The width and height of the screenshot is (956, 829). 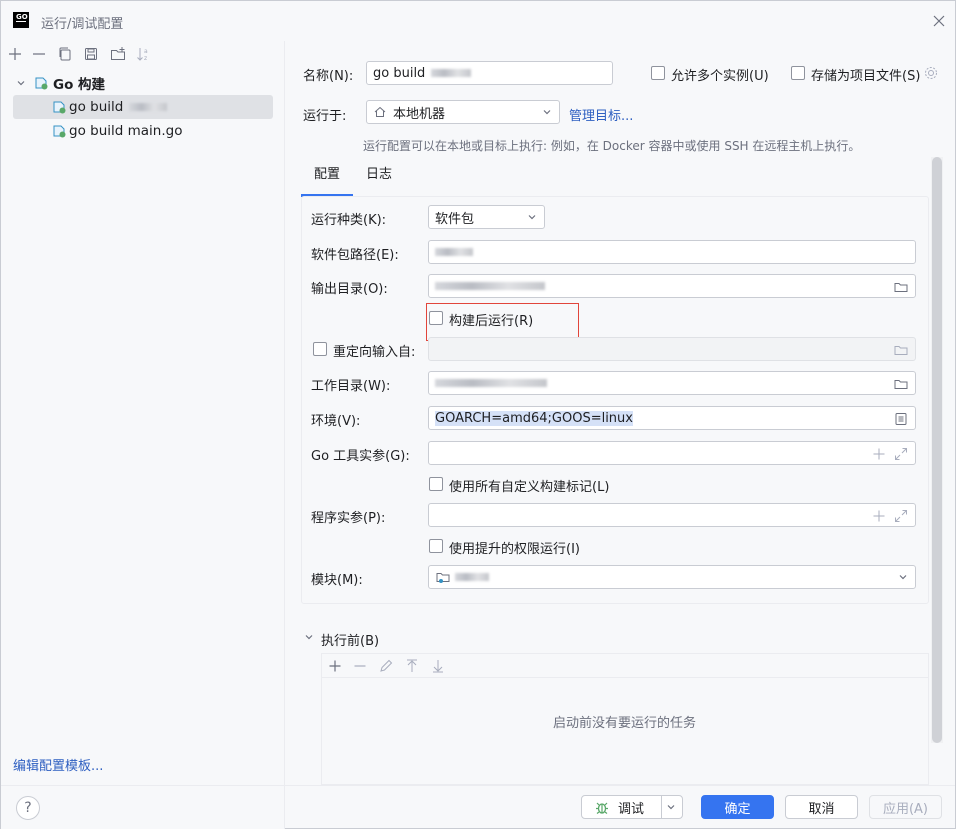 I want to click on run-after-build-label: 构建后运行(R), so click(x=491, y=321).